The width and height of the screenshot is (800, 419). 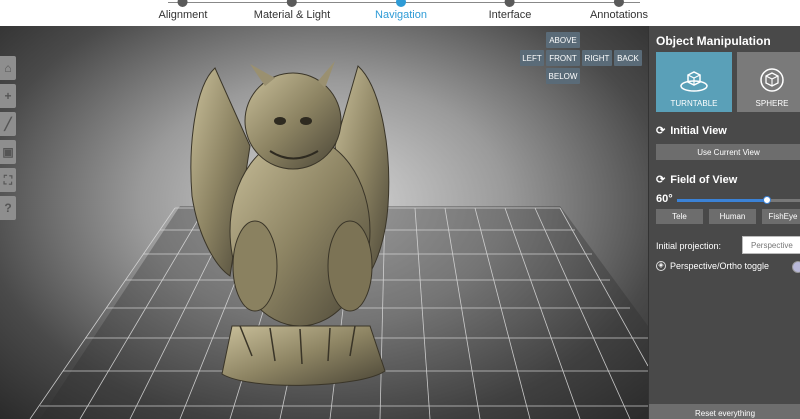 What do you see at coordinates (8, 124) in the screenshot?
I see `measure-icon: ╱` at bounding box center [8, 124].